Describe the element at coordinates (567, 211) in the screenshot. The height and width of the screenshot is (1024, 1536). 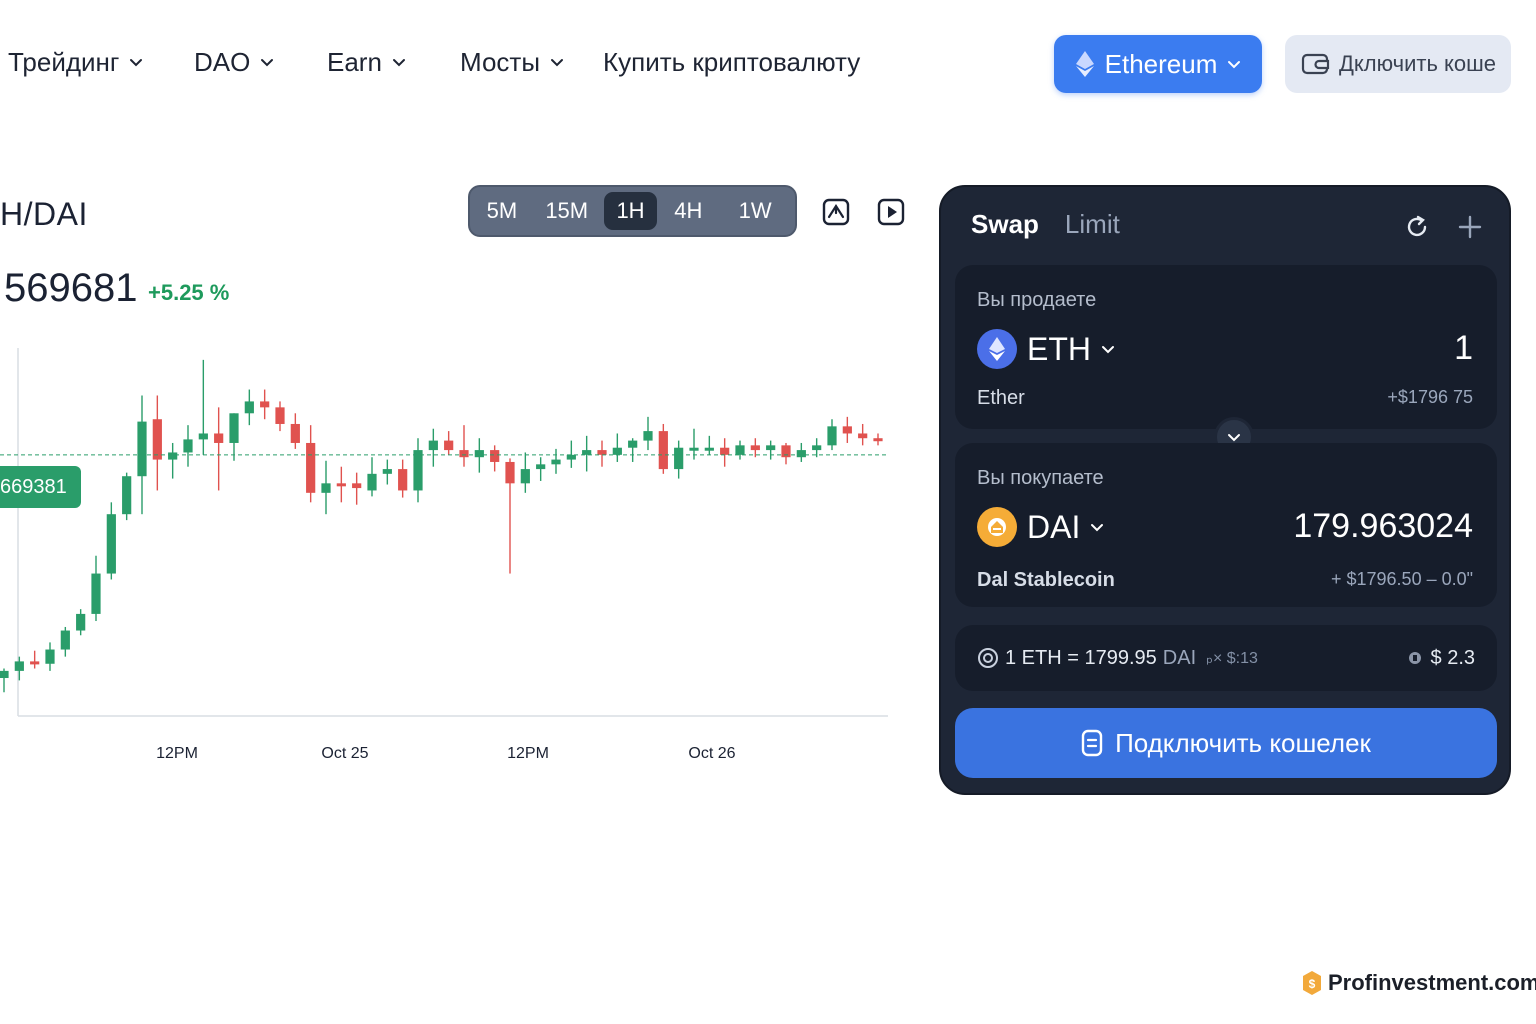
I see `timeframe-15m: 15M` at that location.